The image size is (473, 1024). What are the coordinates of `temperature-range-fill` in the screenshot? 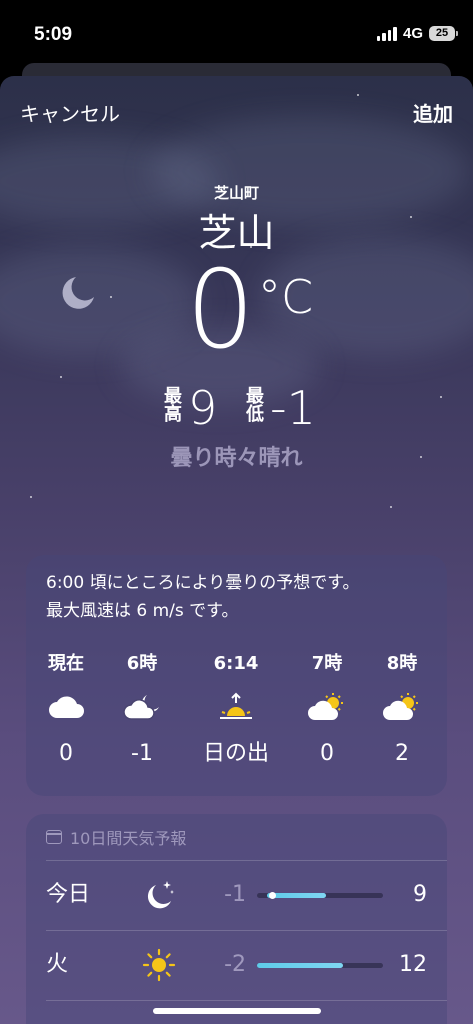 It's located at (300, 965).